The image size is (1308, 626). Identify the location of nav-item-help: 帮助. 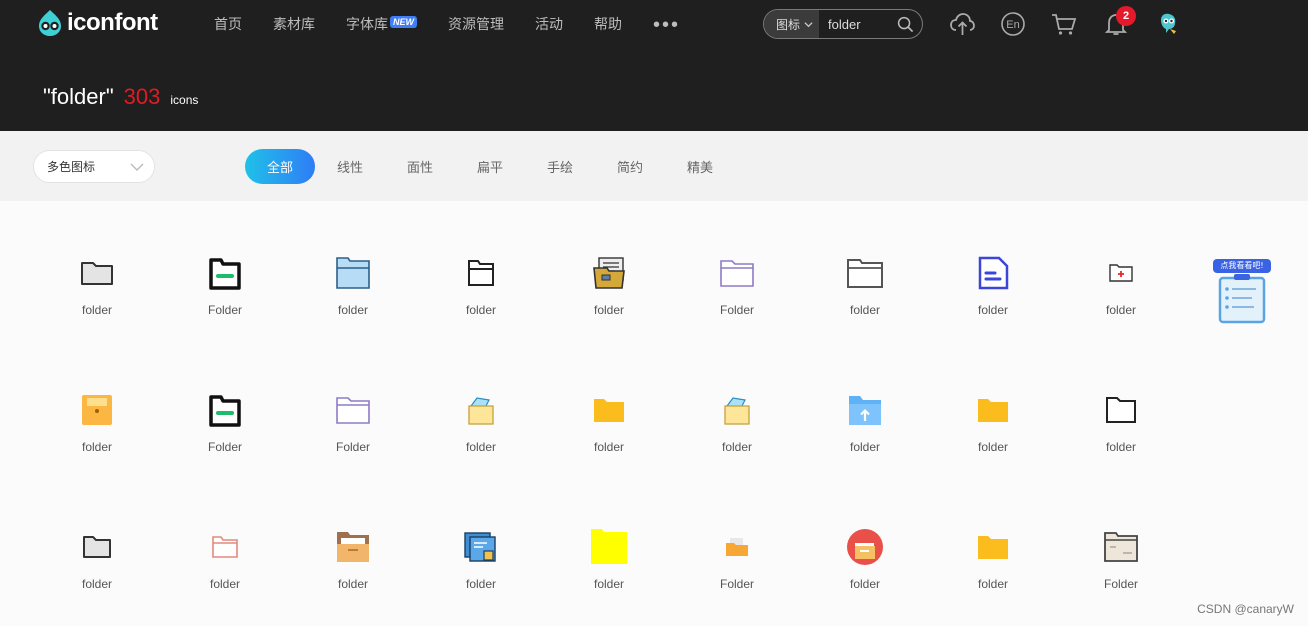
(608, 24).